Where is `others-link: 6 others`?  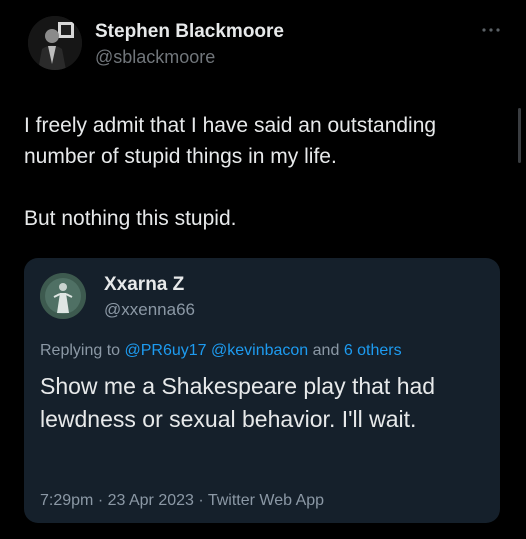
others-link: 6 others is located at coordinates (373, 350).